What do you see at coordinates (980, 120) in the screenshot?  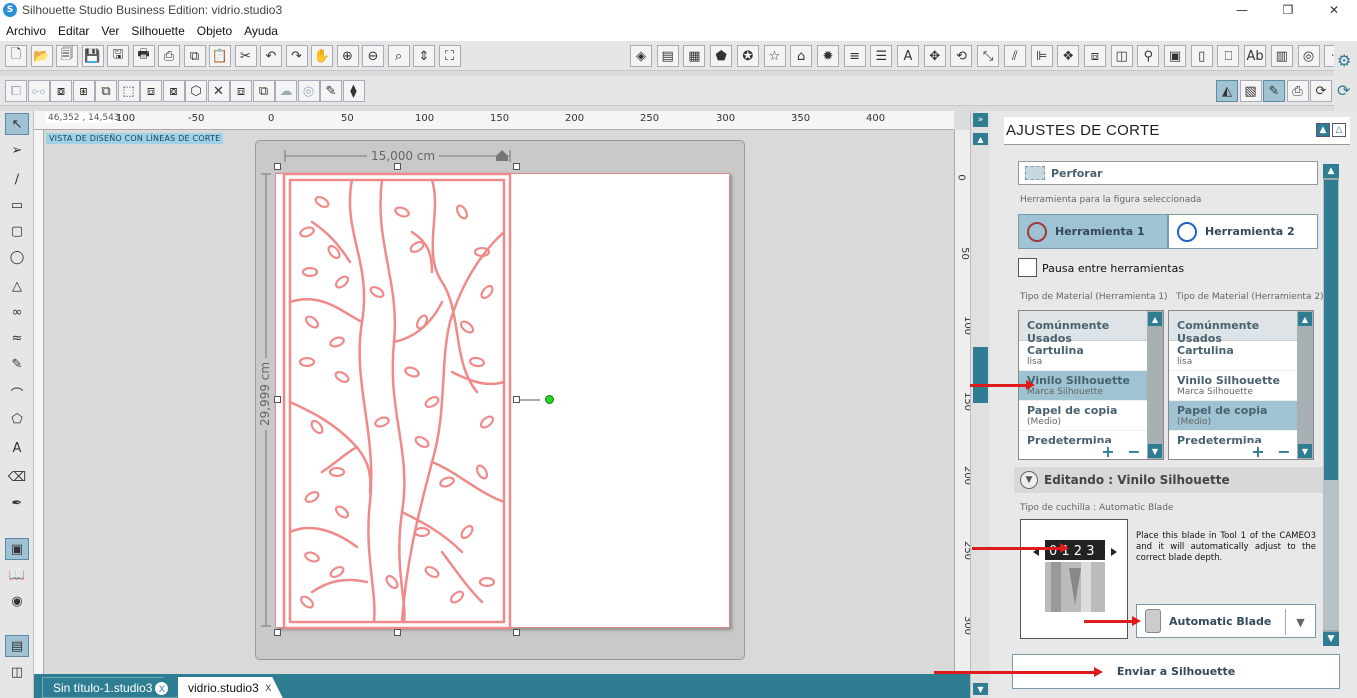 I see `collapse-panel-icon: »` at bounding box center [980, 120].